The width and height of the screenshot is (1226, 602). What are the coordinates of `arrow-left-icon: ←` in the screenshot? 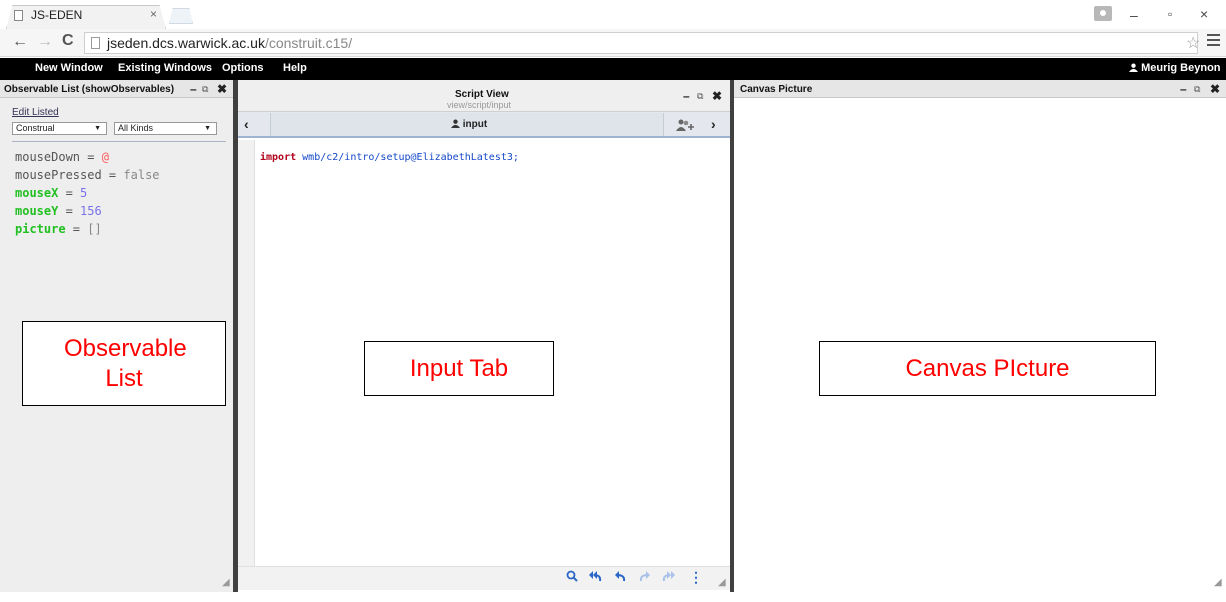 It's located at (20, 42).